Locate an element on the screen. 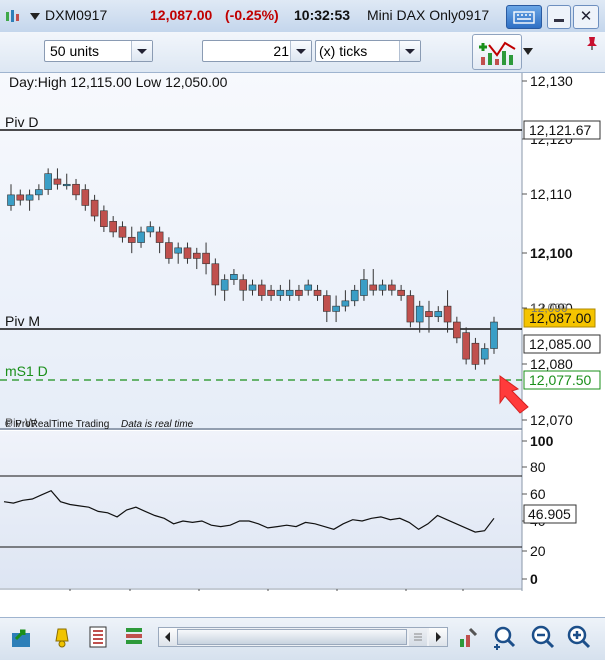 The image size is (605, 660). zoom-fit-icon is located at coordinates (505, 638).